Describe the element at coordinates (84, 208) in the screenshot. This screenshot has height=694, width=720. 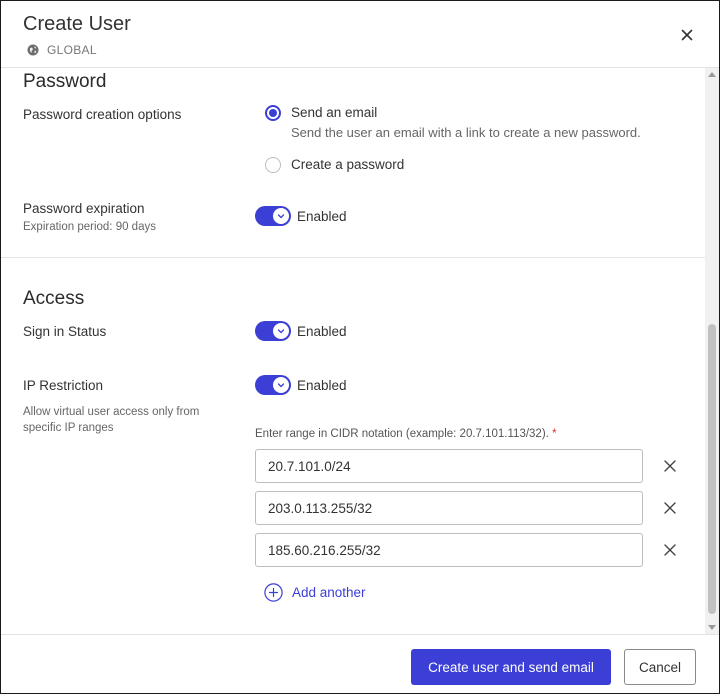
I see `password-expiration-label: Password expiration` at that location.